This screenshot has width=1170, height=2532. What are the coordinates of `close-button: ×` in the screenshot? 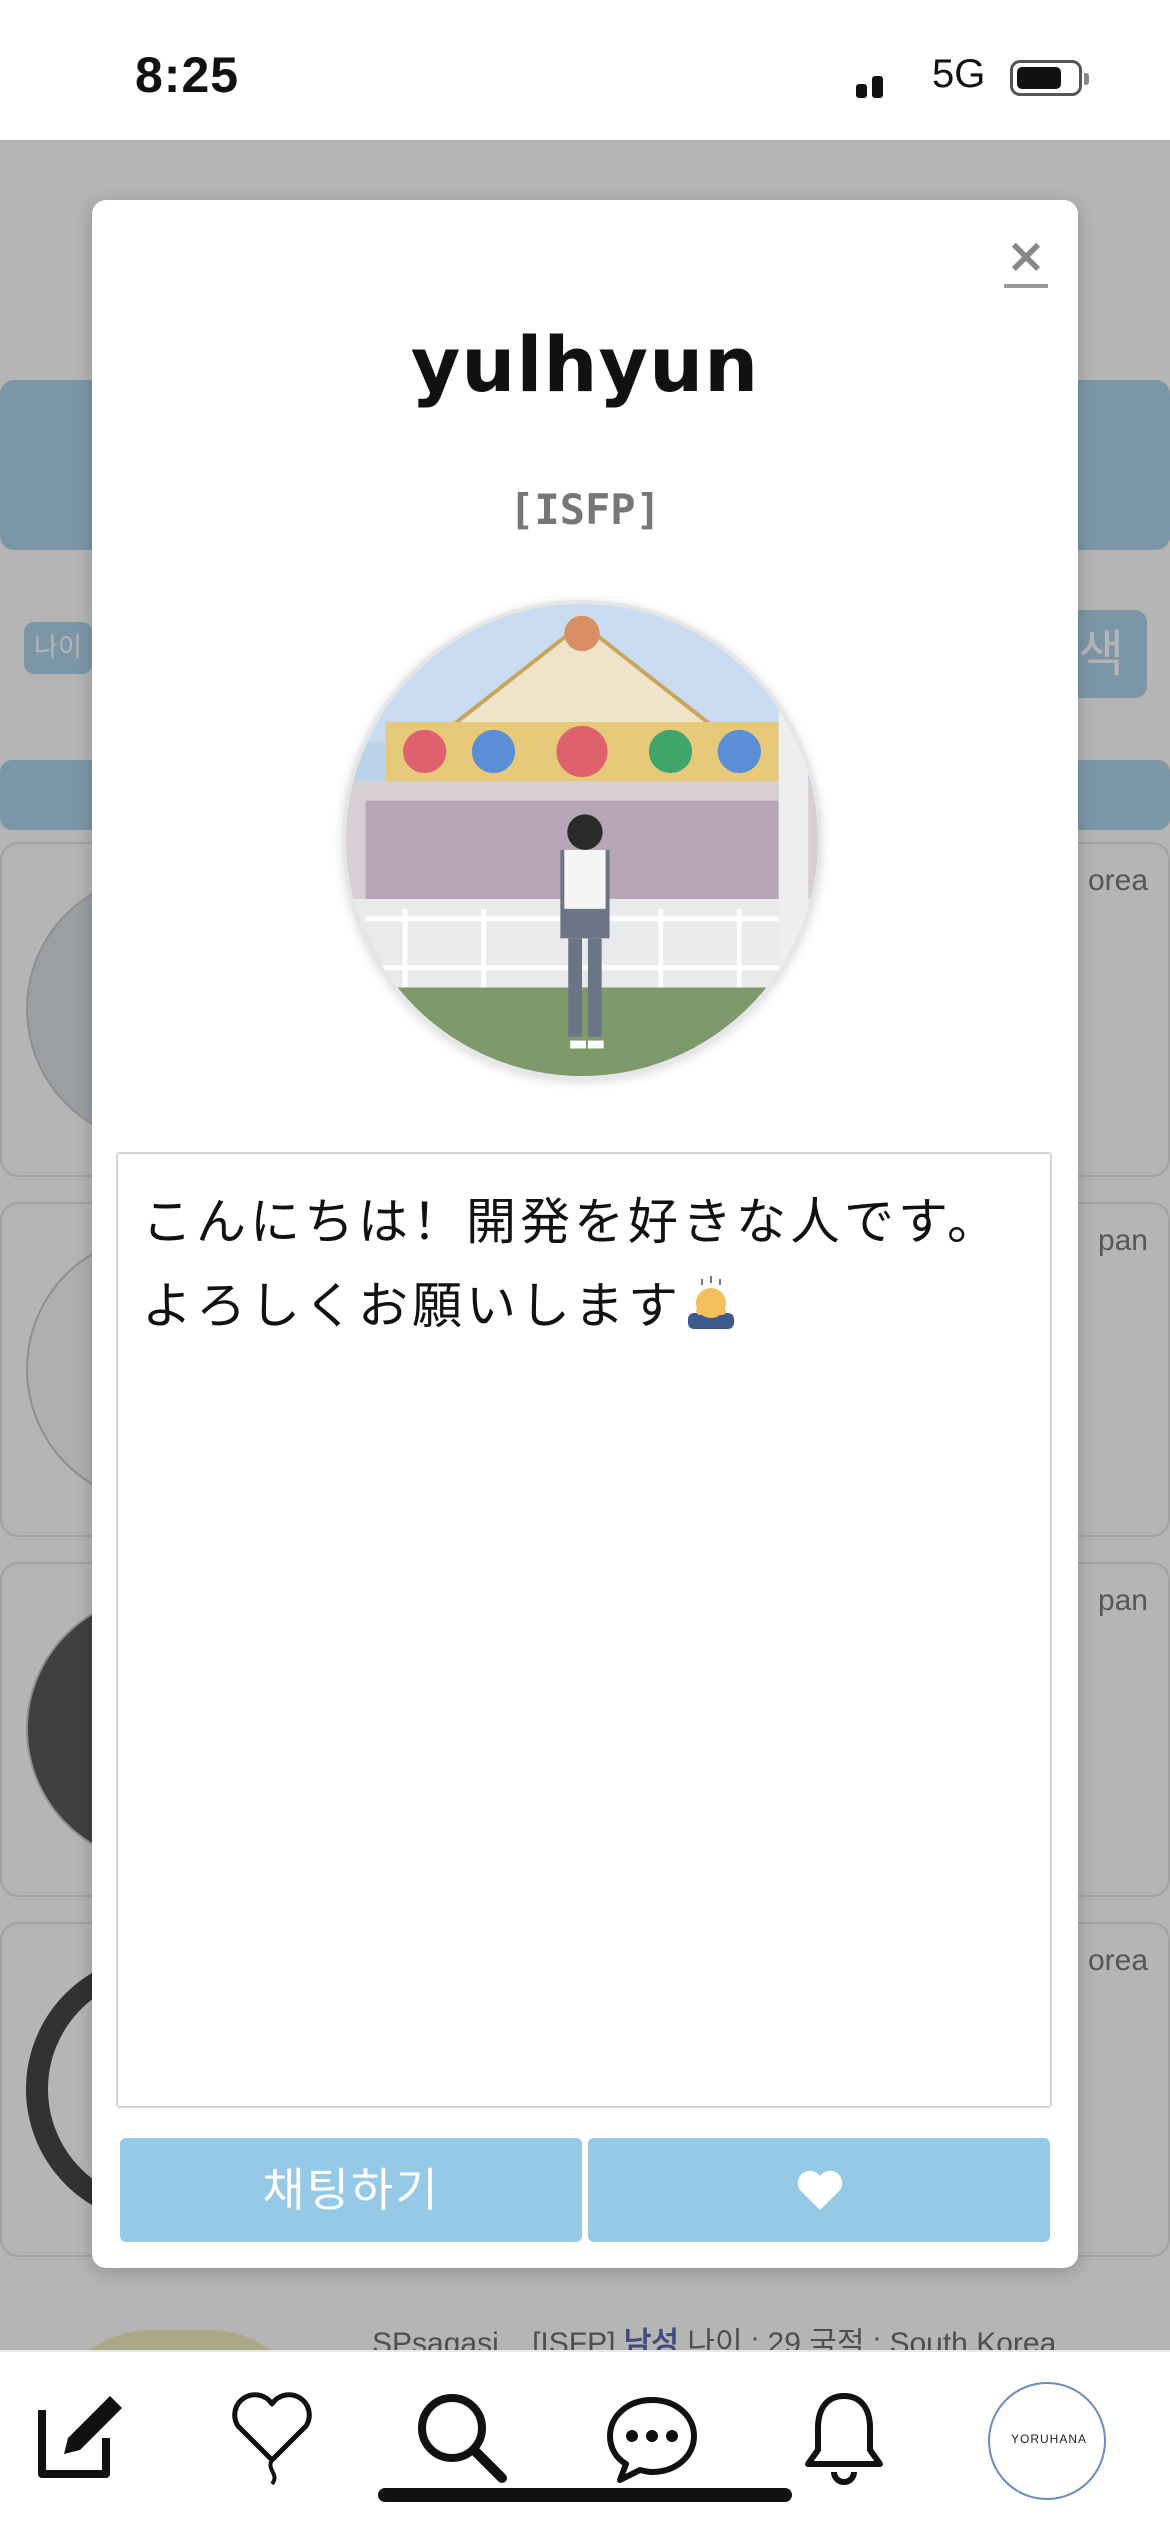 It's located at (1026, 260).